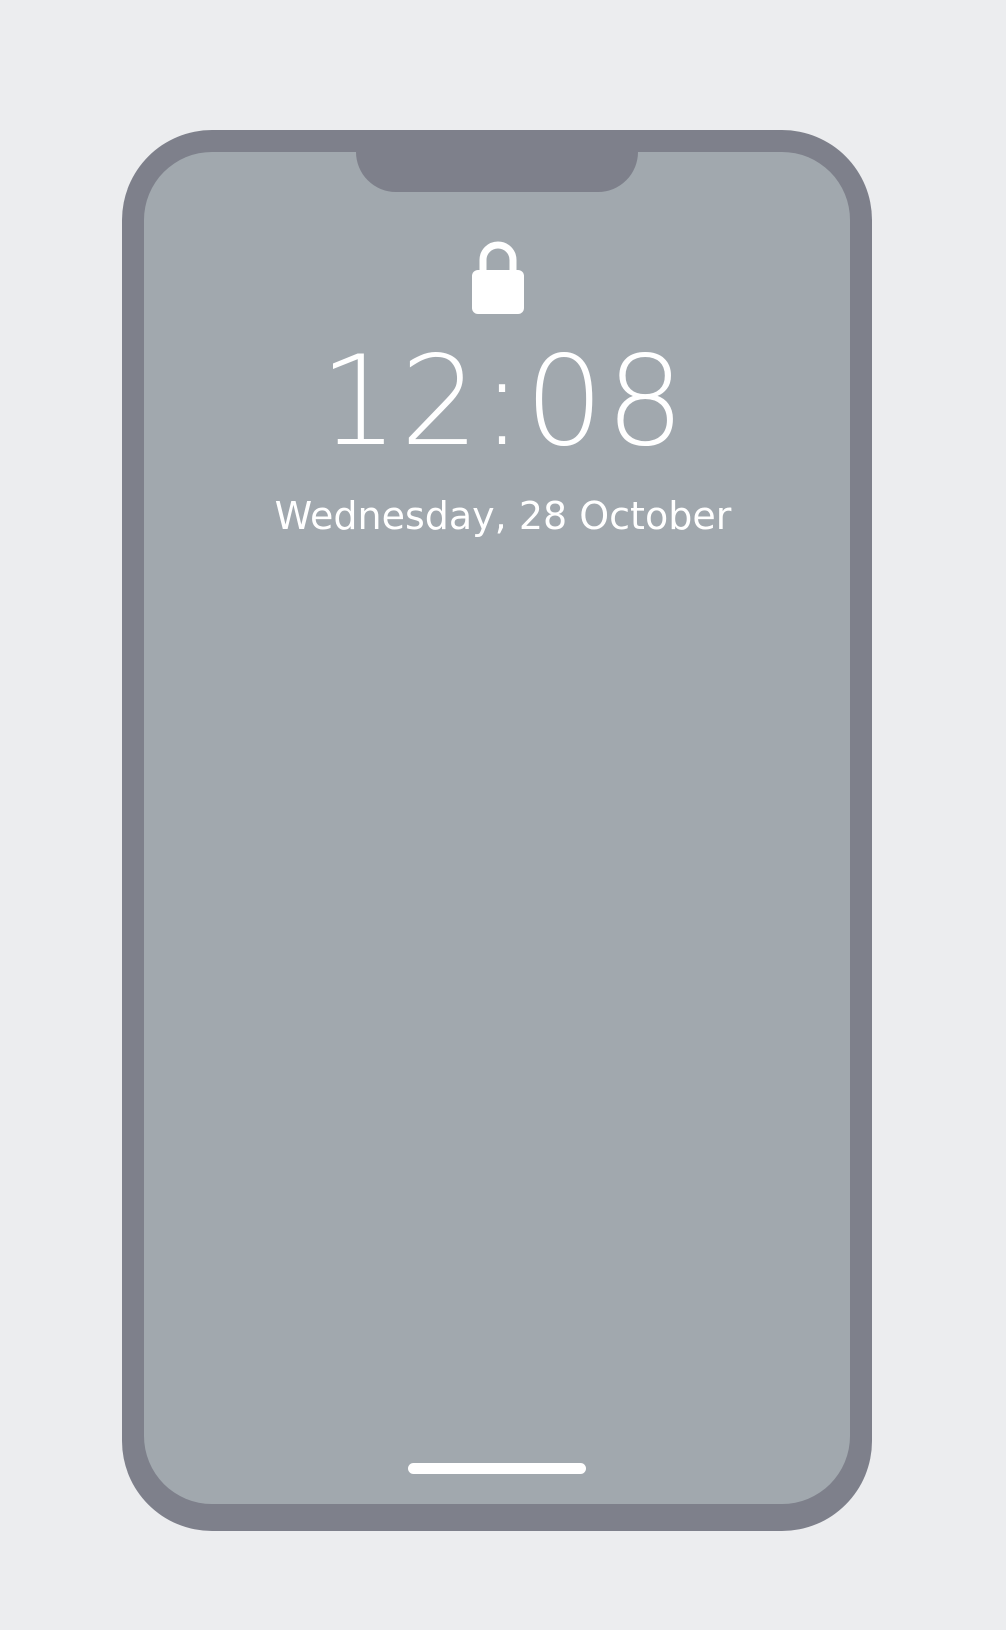 This screenshot has width=1006, height=1630. I want to click on home-indicator, so click(497, 1468).